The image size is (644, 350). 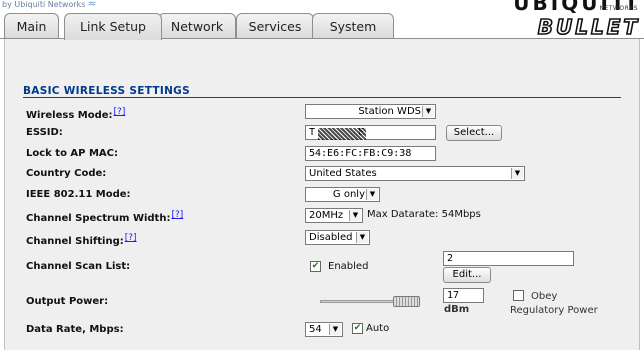 I want to click on regulatory-power-label: Regulatory Power, so click(x=554, y=310).